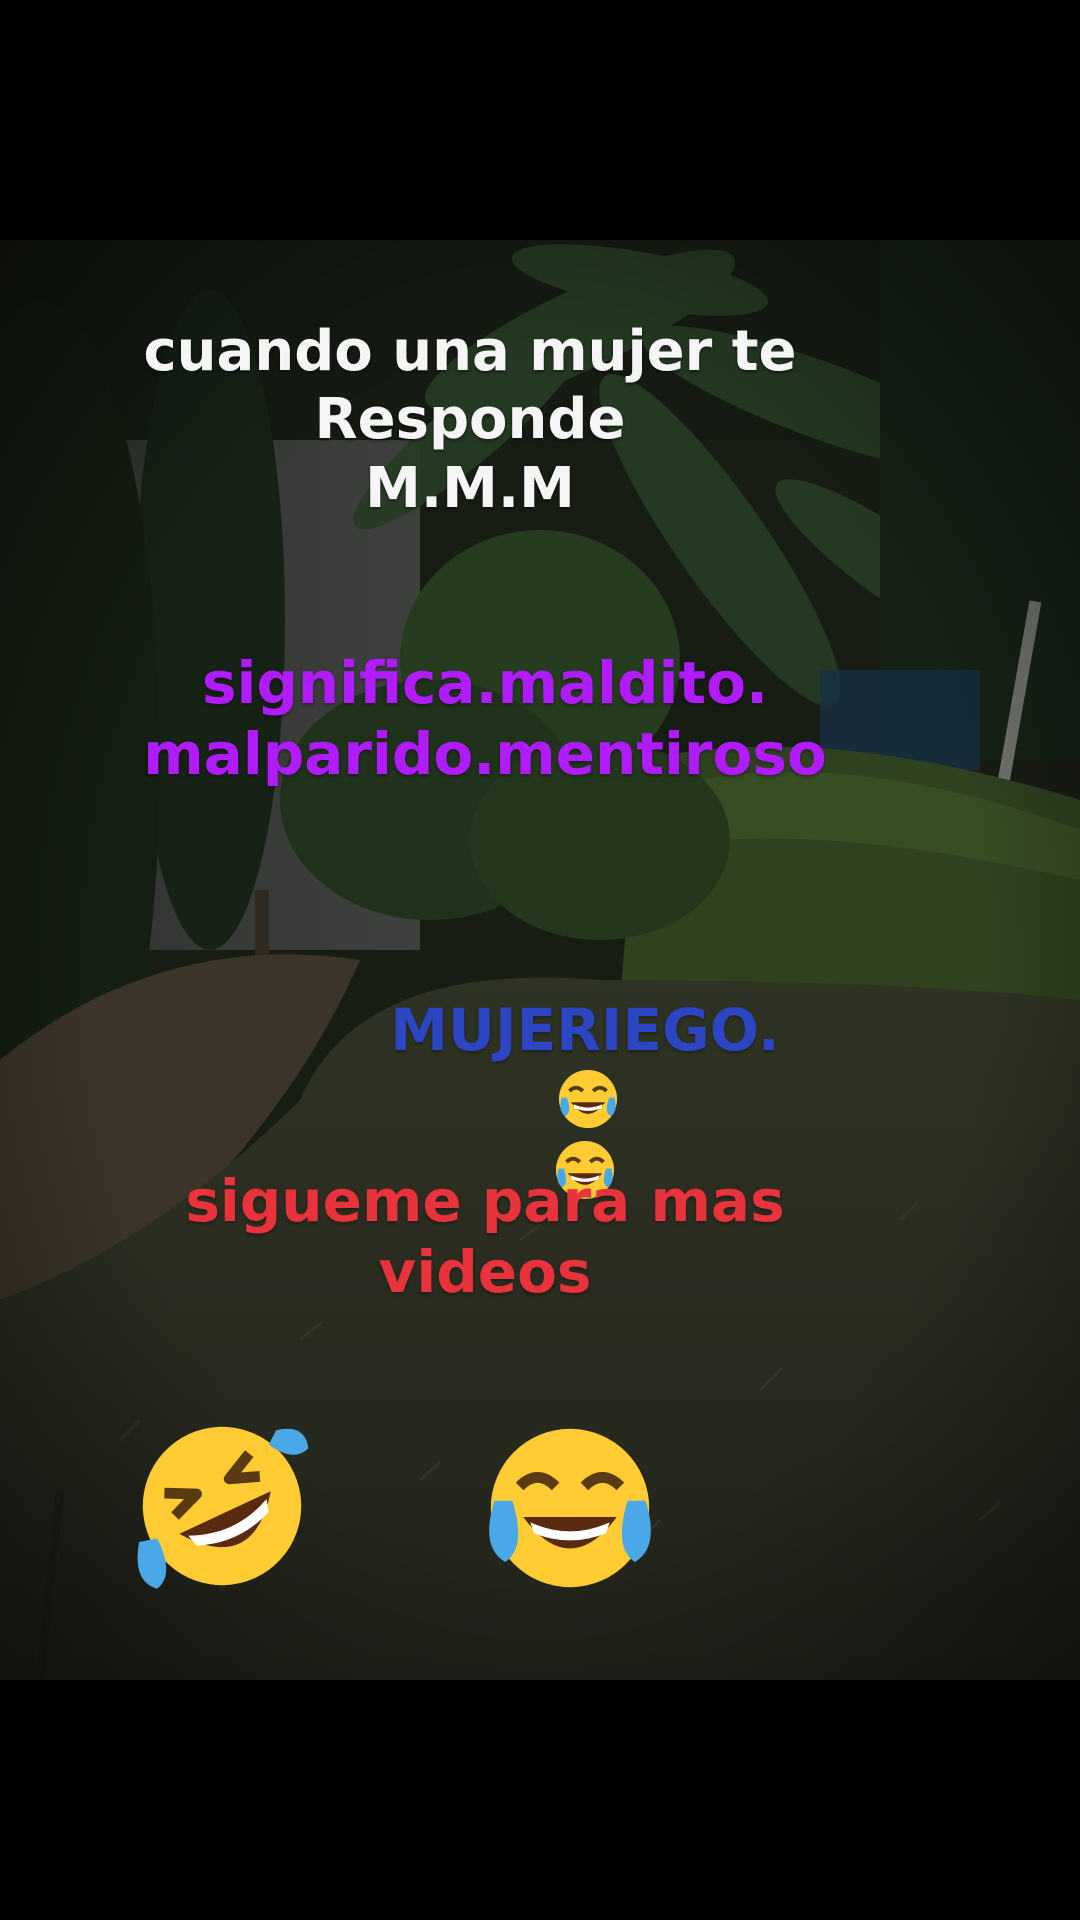 Image resolution: width=1080 pixels, height=1920 pixels. What do you see at coordinates (585, 1029) in the screenshot?
I see `caption-mujeriego-text: MUJERIEGO.` at bounding box center [585, 1029].